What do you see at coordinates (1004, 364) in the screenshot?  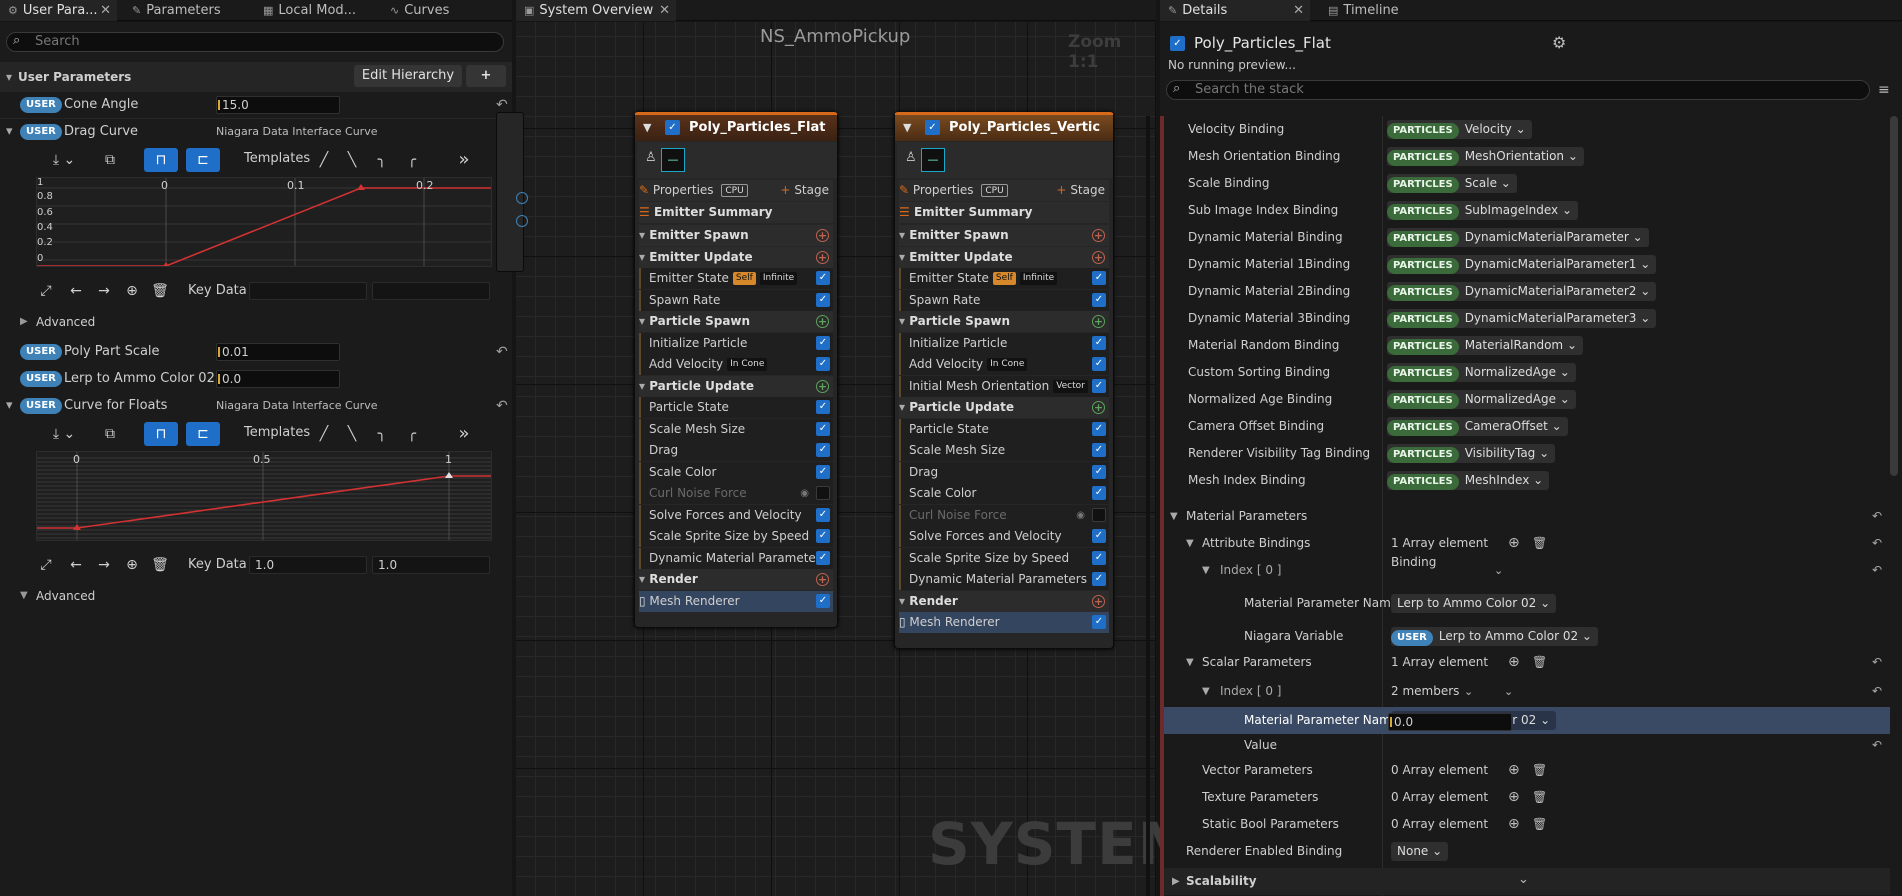 I see `stack-module: Add Velocity In Cone ✓` at bounding box center [1004, 364].